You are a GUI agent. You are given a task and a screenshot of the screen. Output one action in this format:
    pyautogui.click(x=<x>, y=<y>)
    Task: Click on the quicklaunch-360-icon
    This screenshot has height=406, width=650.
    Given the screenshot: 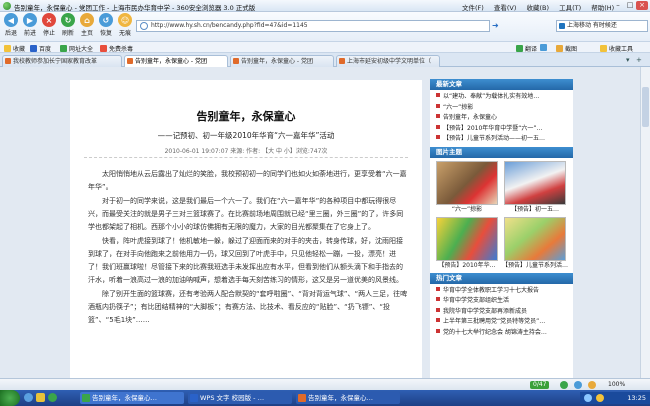 What is the action you would take?
    pyautogui.click(x=52, y=397)
    